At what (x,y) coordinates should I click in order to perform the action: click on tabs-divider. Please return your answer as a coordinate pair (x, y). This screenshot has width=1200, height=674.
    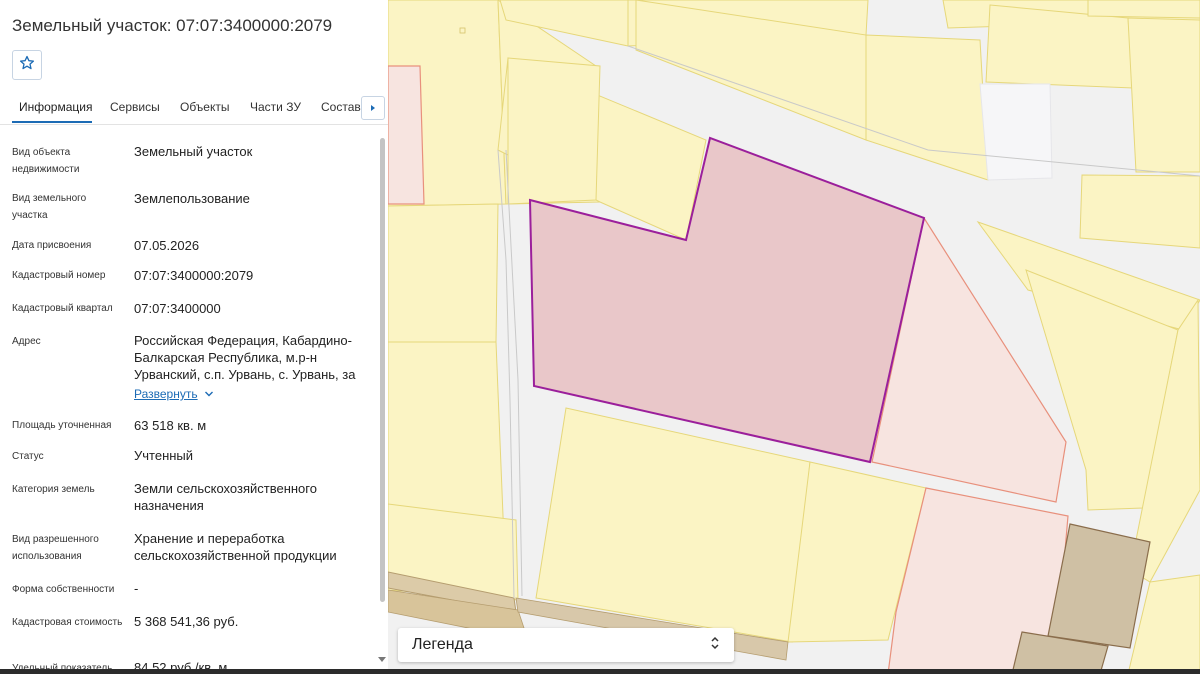
    Looking at the image, I should click on (194, 124).